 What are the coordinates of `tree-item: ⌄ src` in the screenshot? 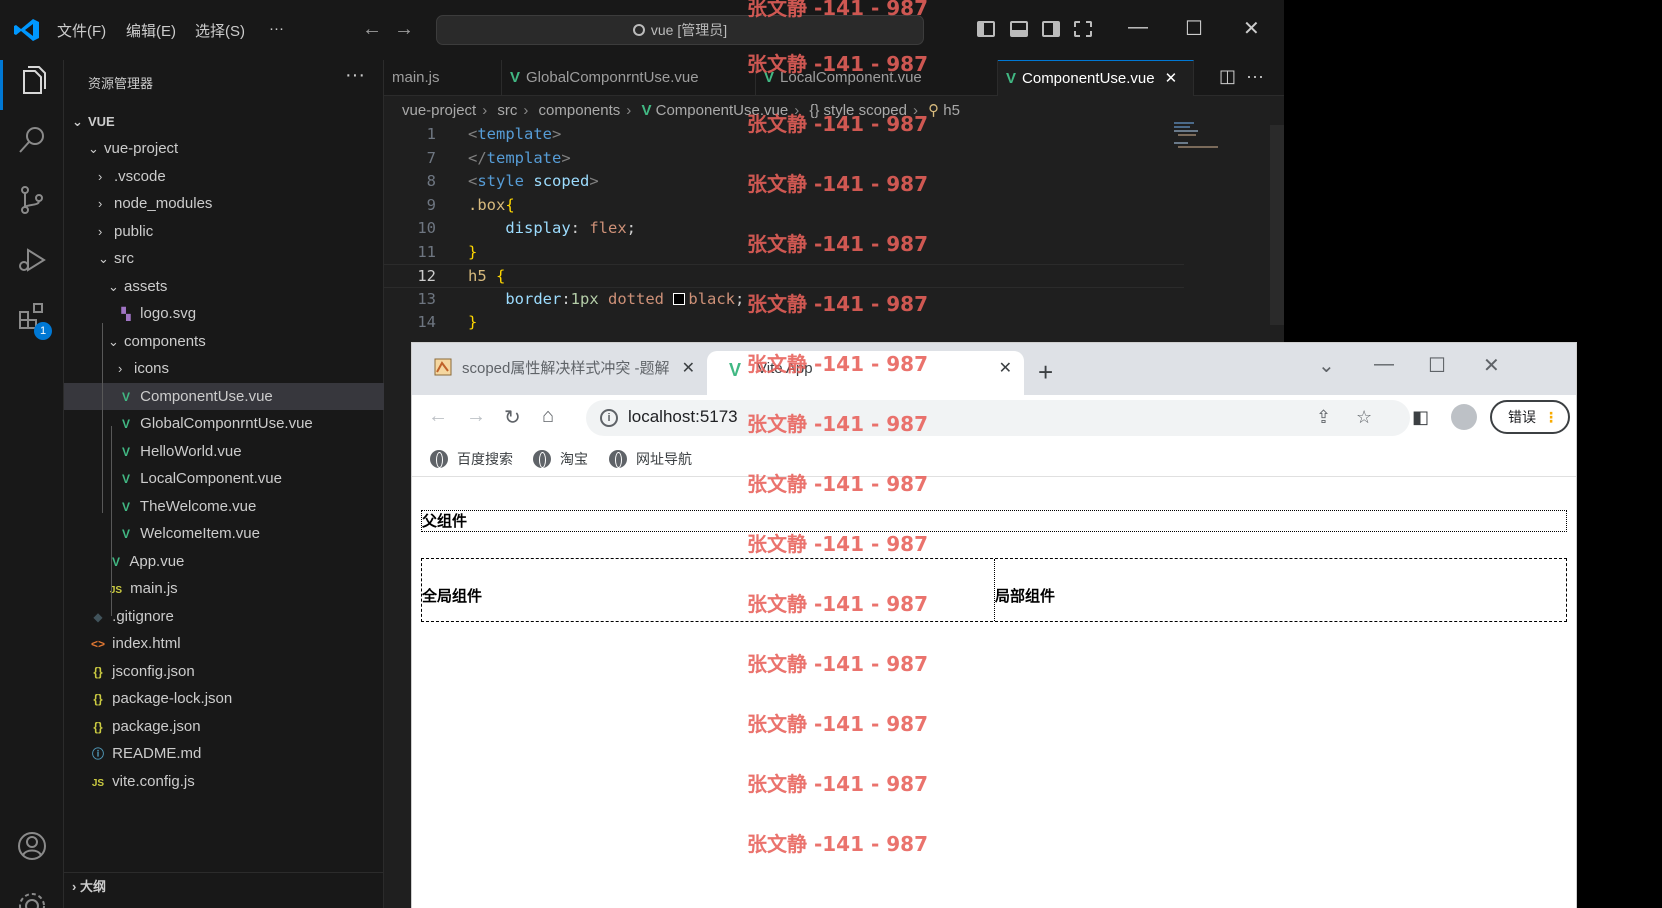 It's located at (224, 258).